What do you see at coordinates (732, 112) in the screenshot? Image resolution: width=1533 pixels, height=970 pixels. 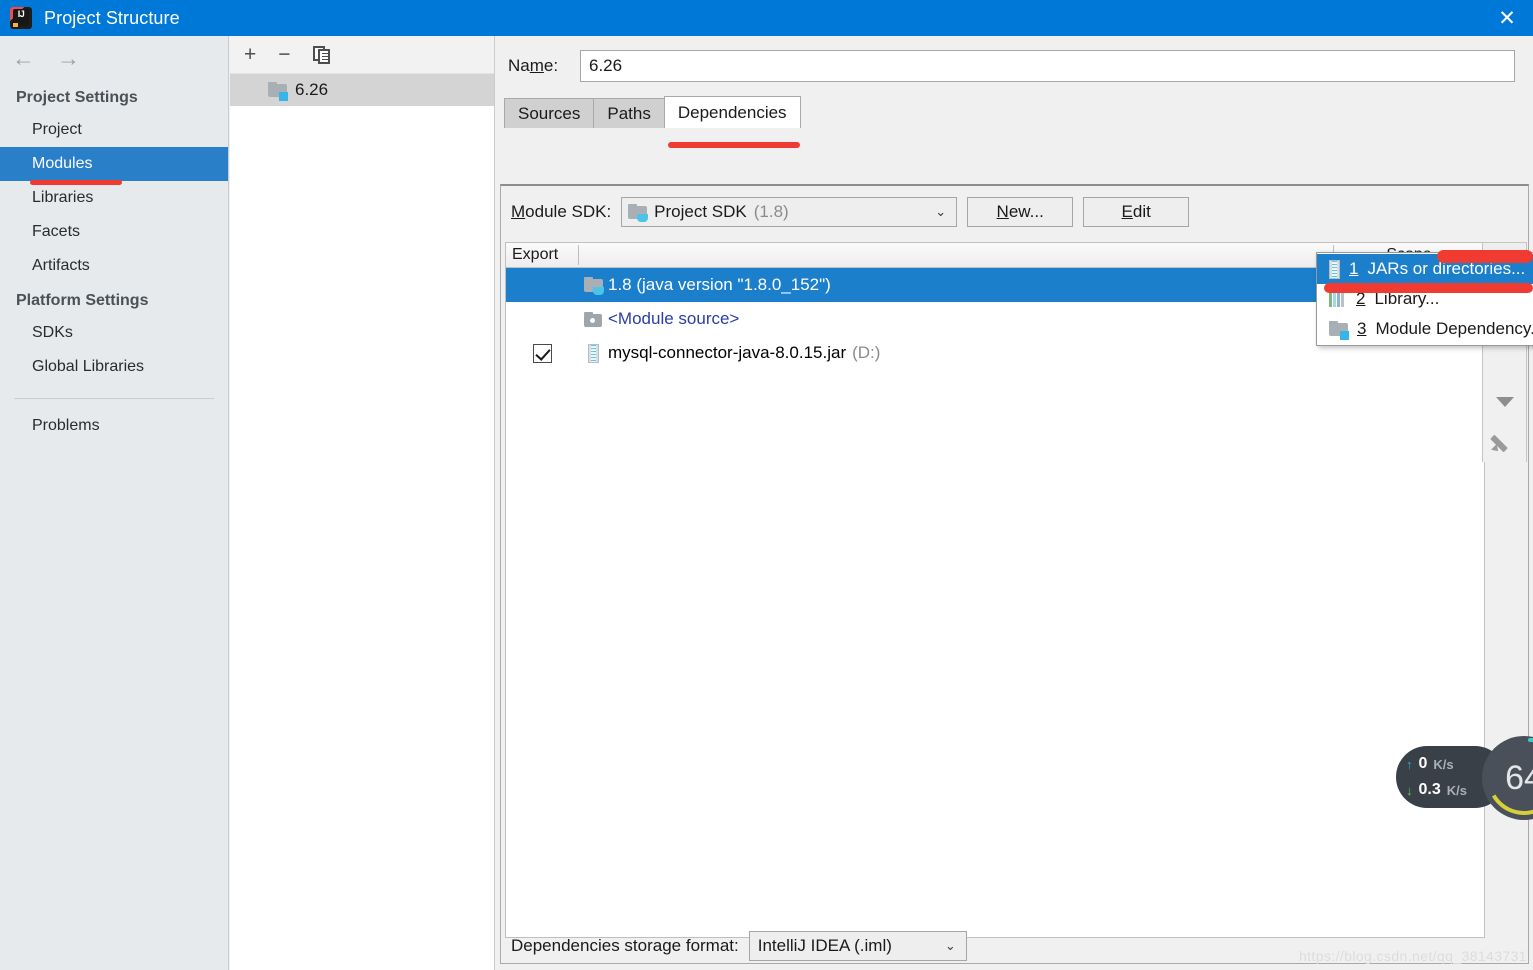 I see `tab-dependencies: Dependencies` at bounding box center [732, 112].